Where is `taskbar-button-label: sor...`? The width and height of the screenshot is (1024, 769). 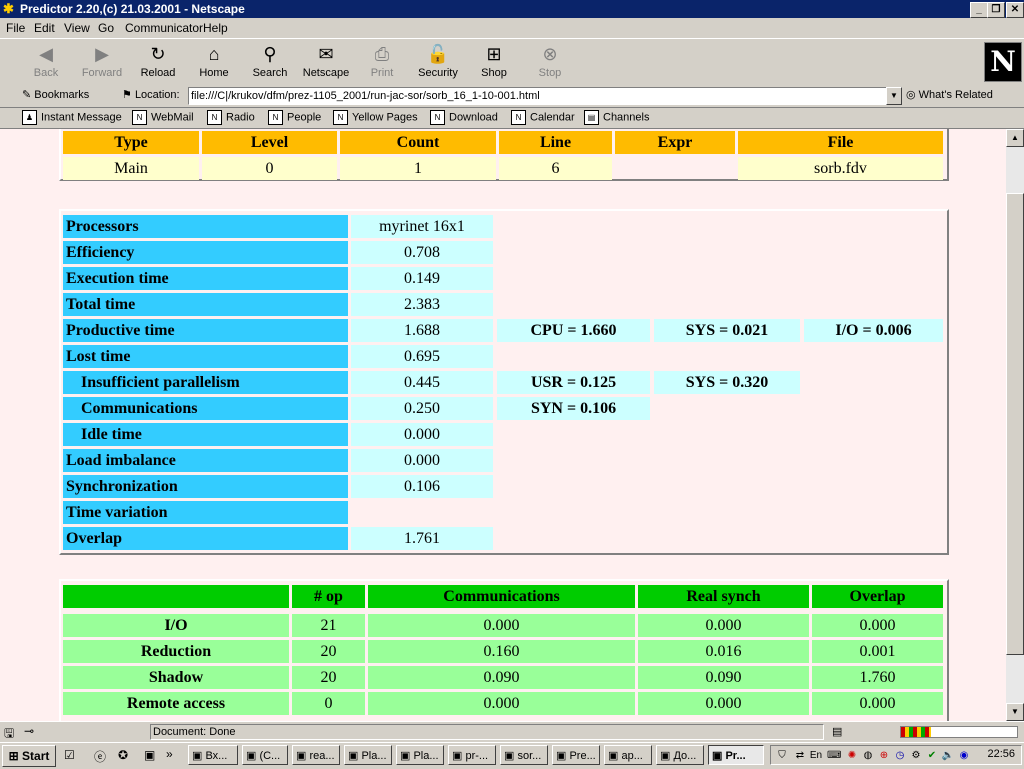 taskbar-button-label: sor... is located at coordinates (529, 756).